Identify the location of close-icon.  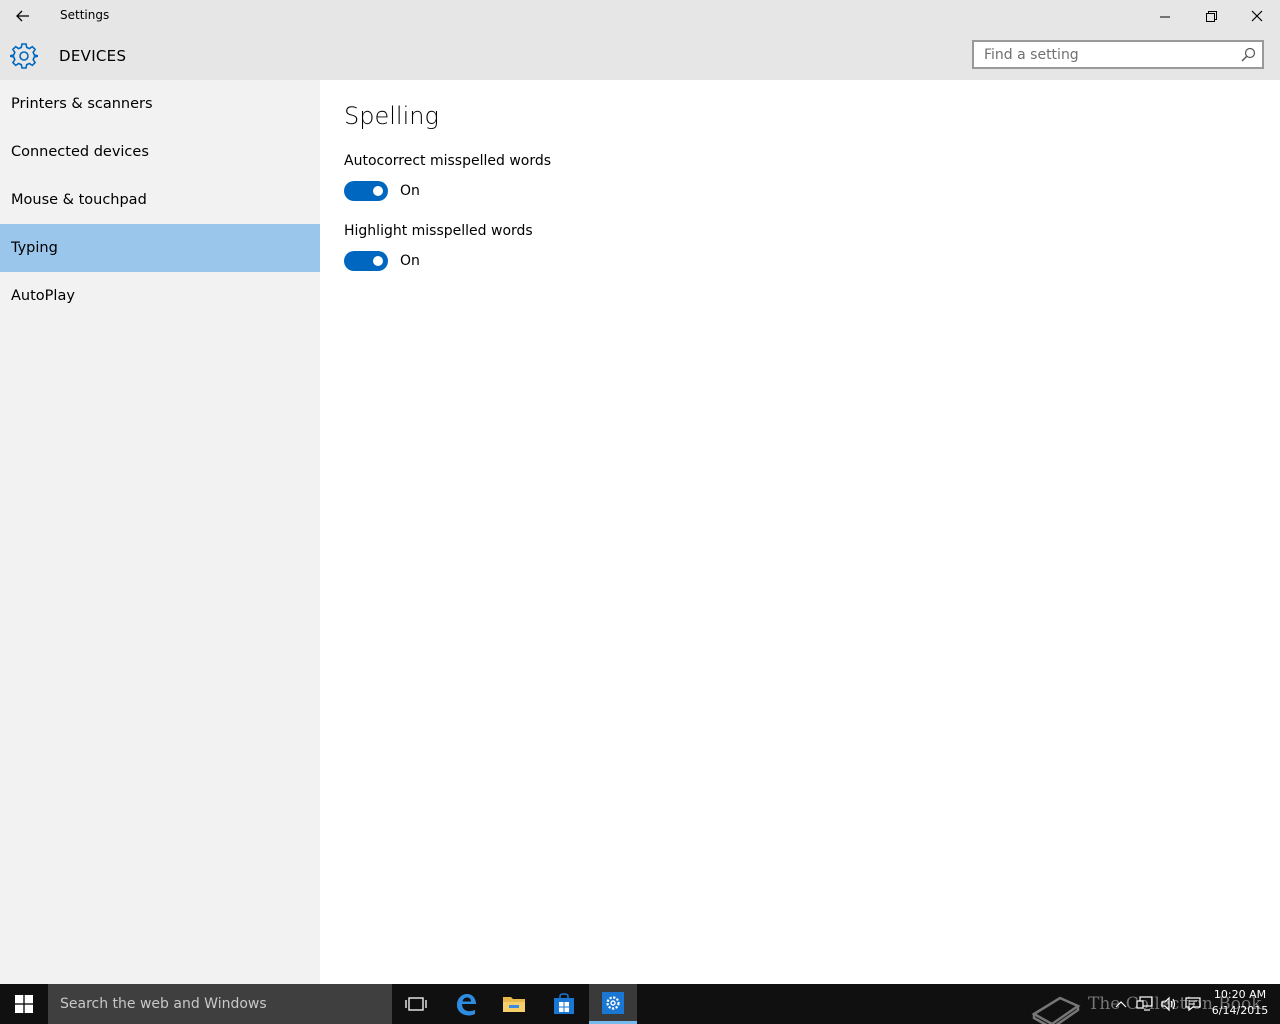
(1257, 16).